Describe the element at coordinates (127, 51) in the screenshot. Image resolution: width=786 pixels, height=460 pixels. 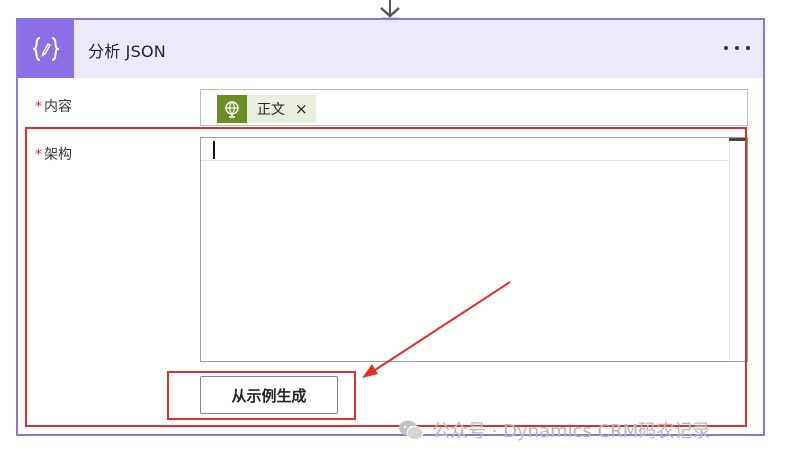
I see `action-title: 分析 JSON` at that location.